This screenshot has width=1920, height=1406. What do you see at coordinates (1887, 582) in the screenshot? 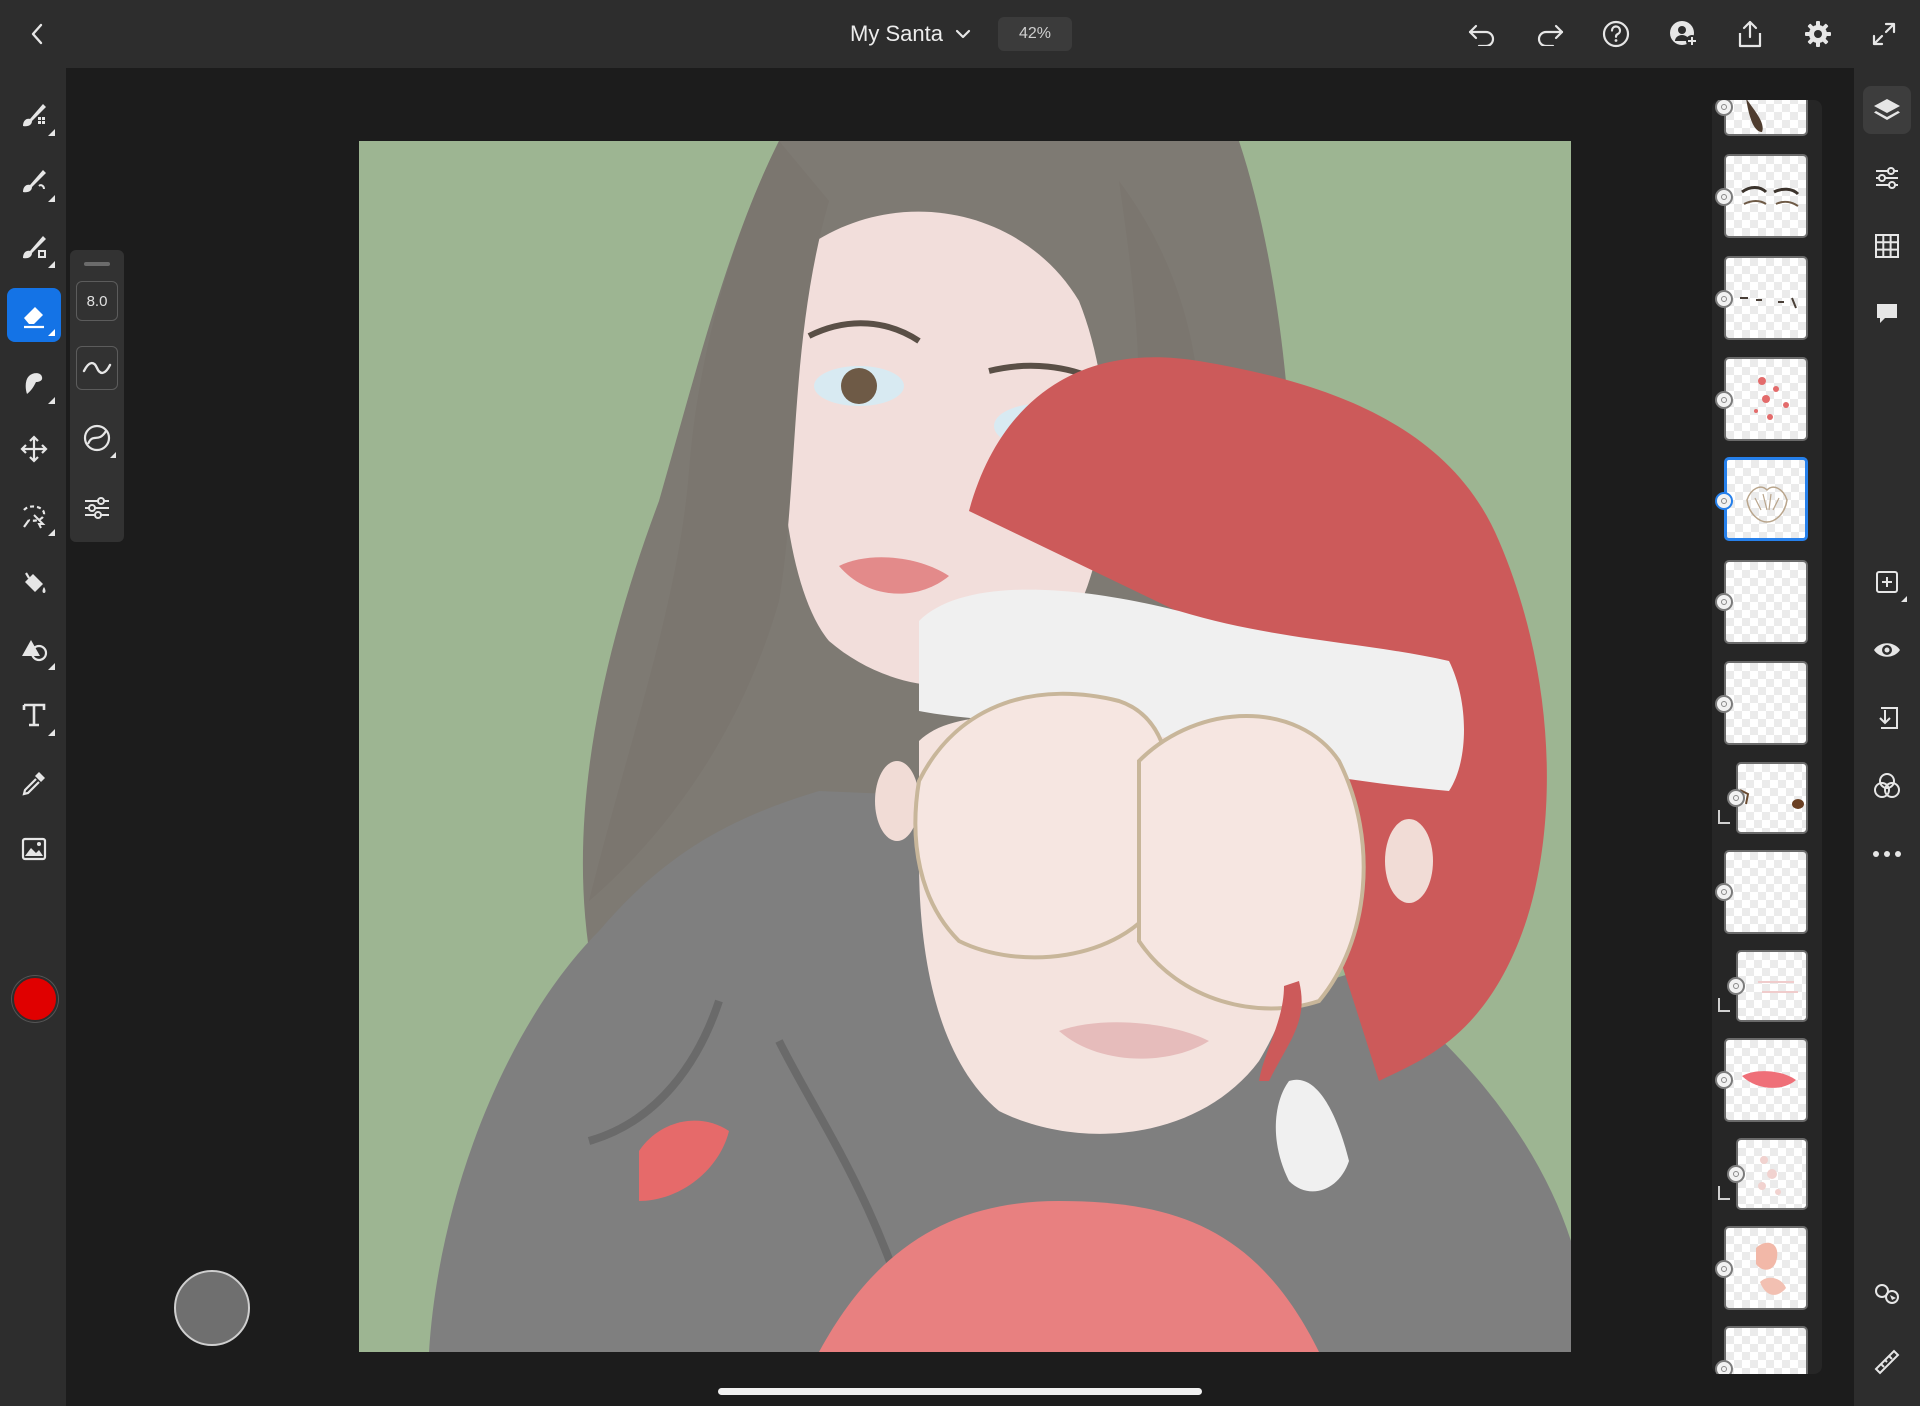
I see `add-layer-button` at bounding box center [1887, 582].